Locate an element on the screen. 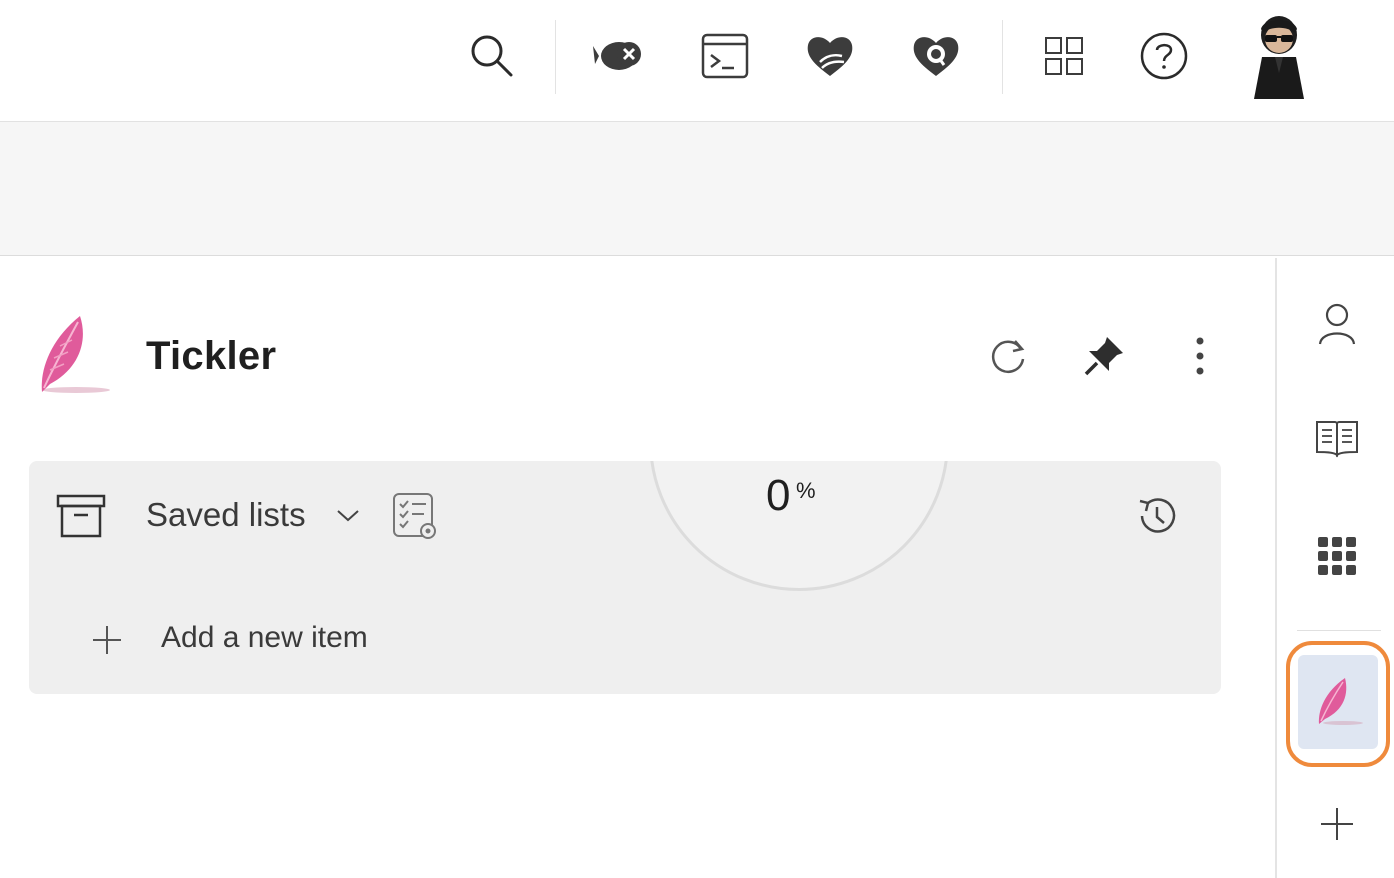  rail-item-tickler is located at coordinates (1338, 704).